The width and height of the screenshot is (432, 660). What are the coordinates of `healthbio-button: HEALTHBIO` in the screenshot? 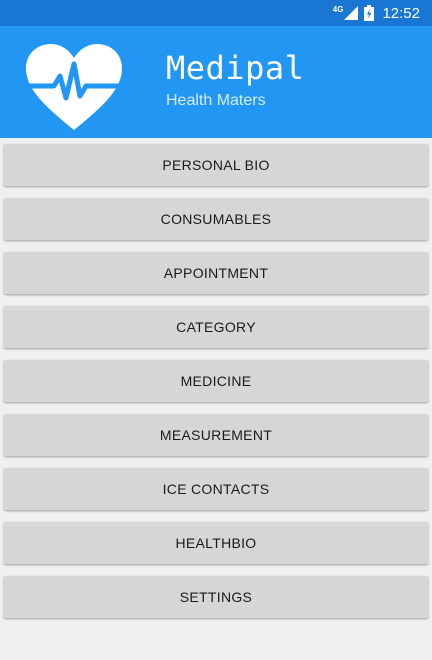 It's located at (216, 543).